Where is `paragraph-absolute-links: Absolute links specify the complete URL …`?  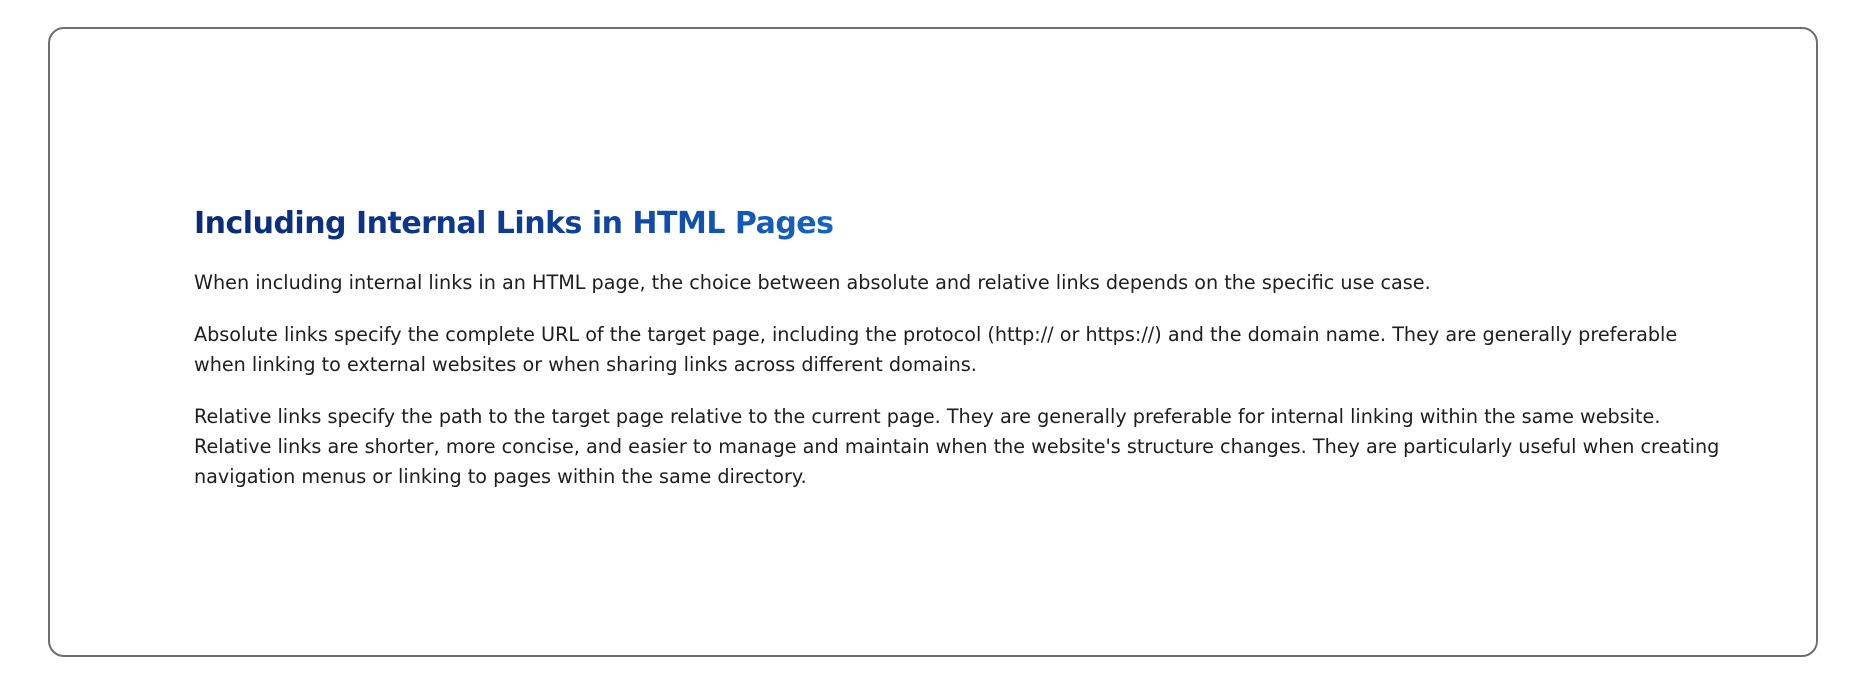
paragraph-absolute-links: Absolute links specify the complete URL … is located at coordinates (936, 349).